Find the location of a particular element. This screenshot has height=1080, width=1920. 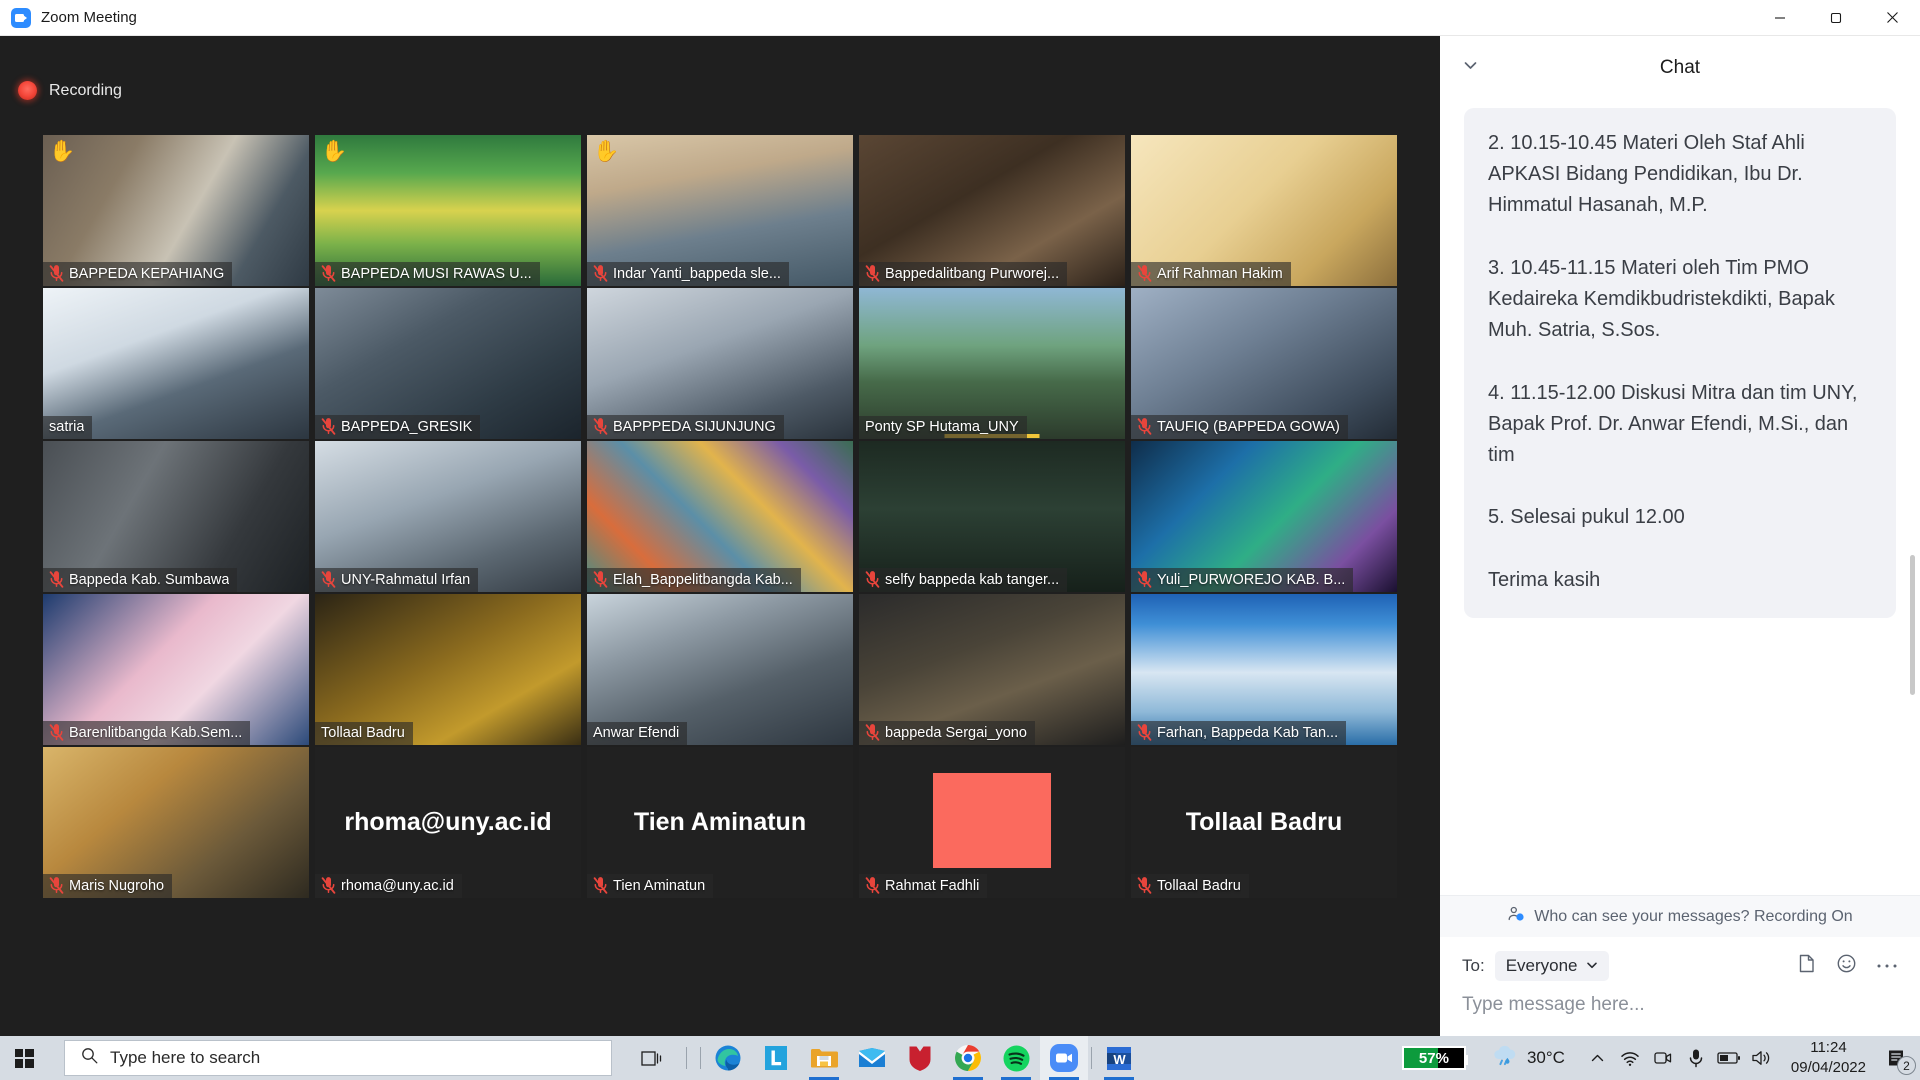

participant-video: satria is located at coordinates (176, 363).